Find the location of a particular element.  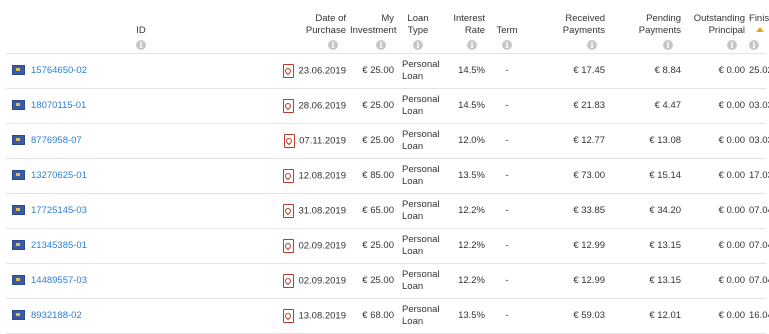

date-cell: 07.11.2019 is located at coordinates (312, 140).